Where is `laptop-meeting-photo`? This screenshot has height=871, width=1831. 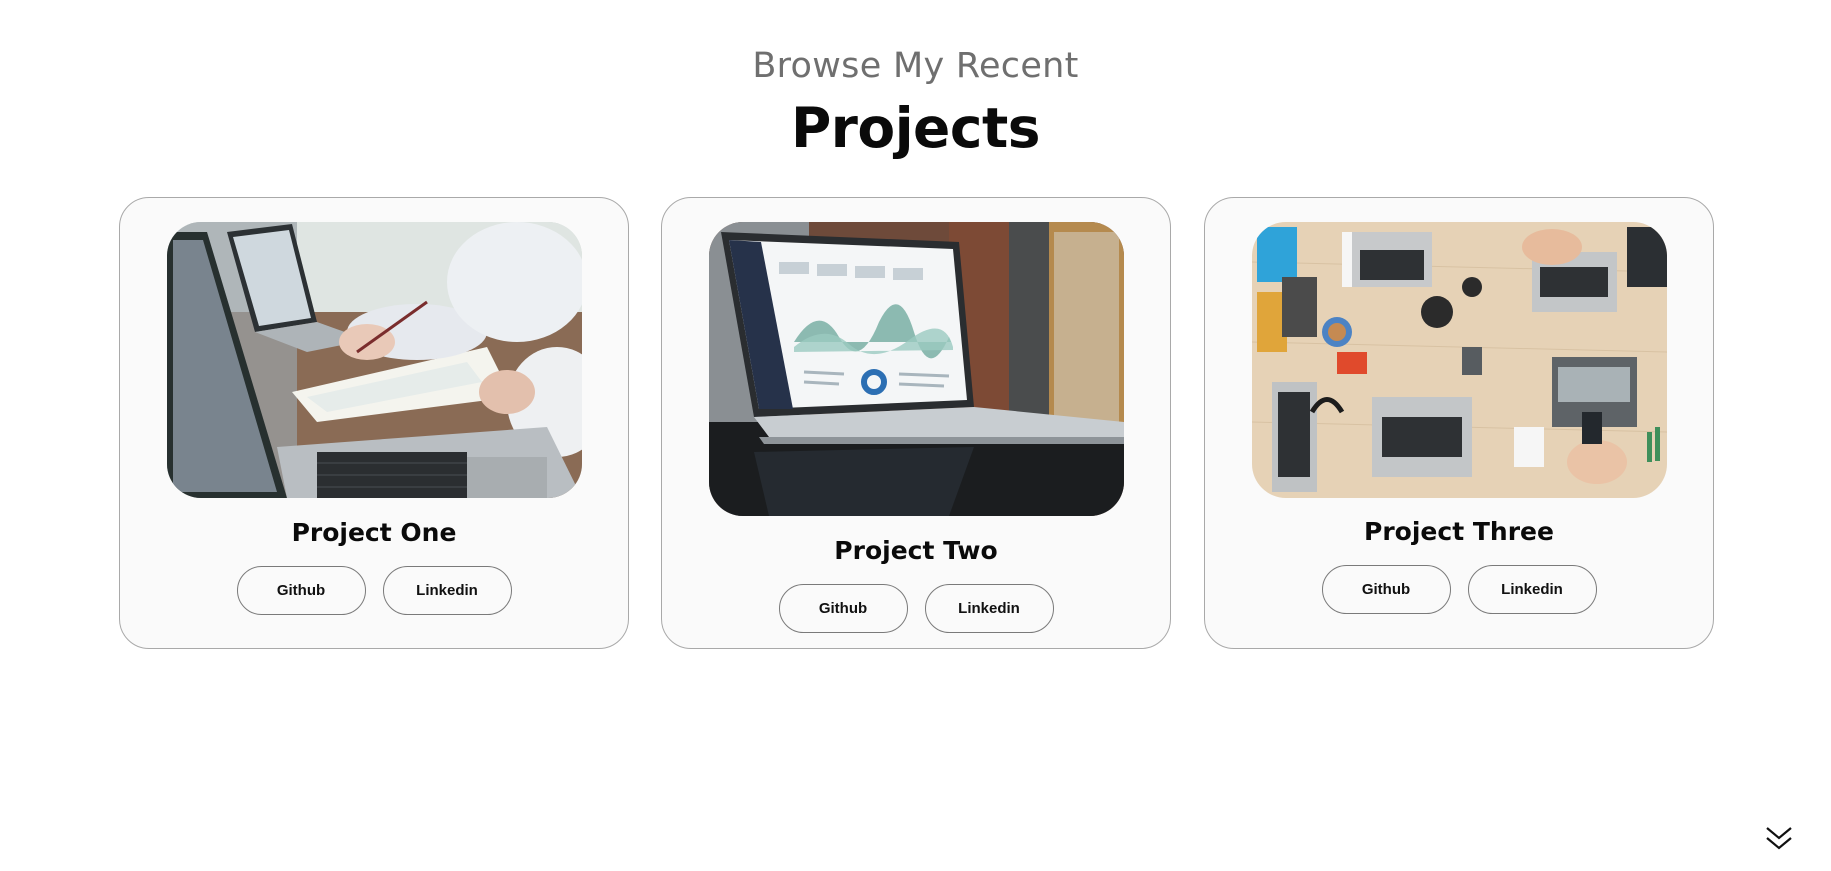
laptop-meeting-photo is located at coordinates (374, 360).